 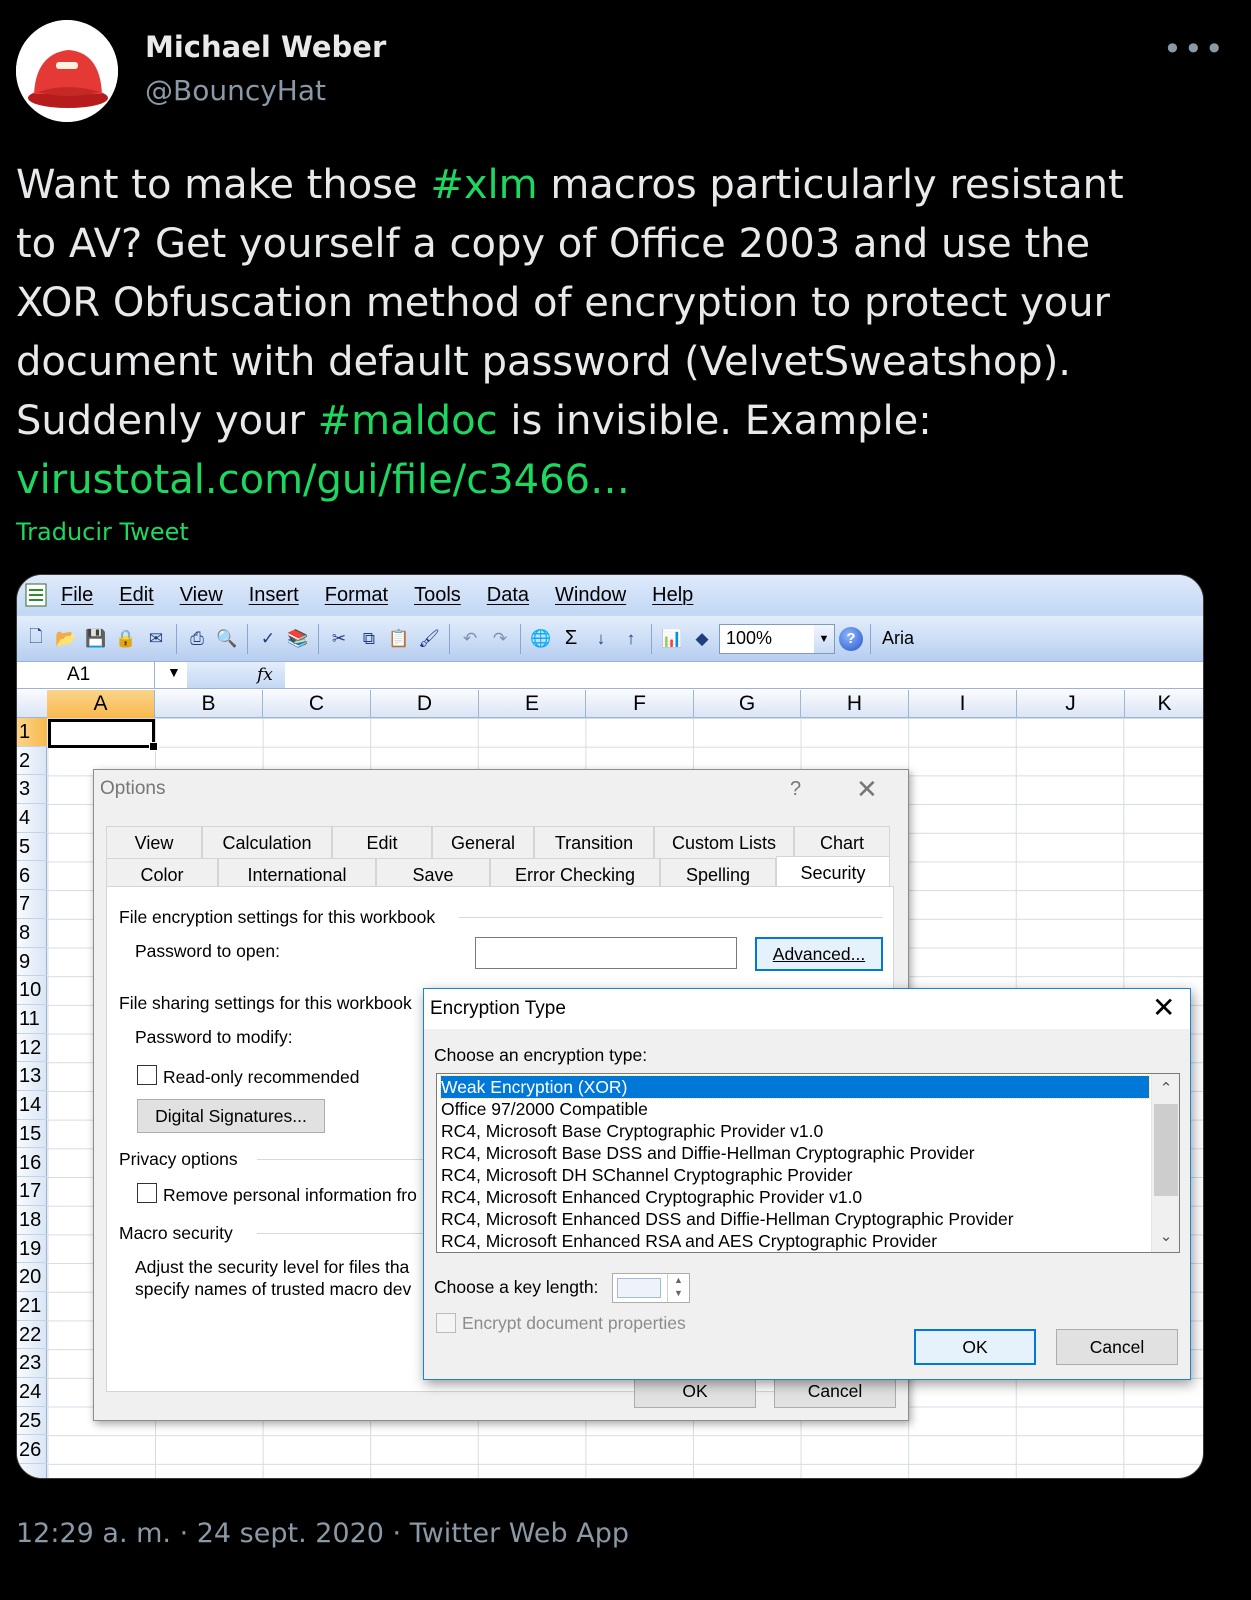 I want to click on row-header: 8, so click(x=32, y=933).